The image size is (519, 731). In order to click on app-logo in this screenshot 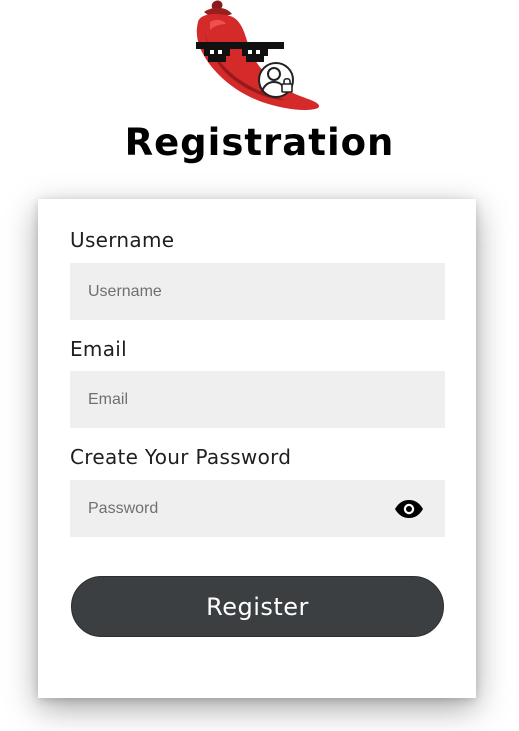, I will do `click(257, 57)`.